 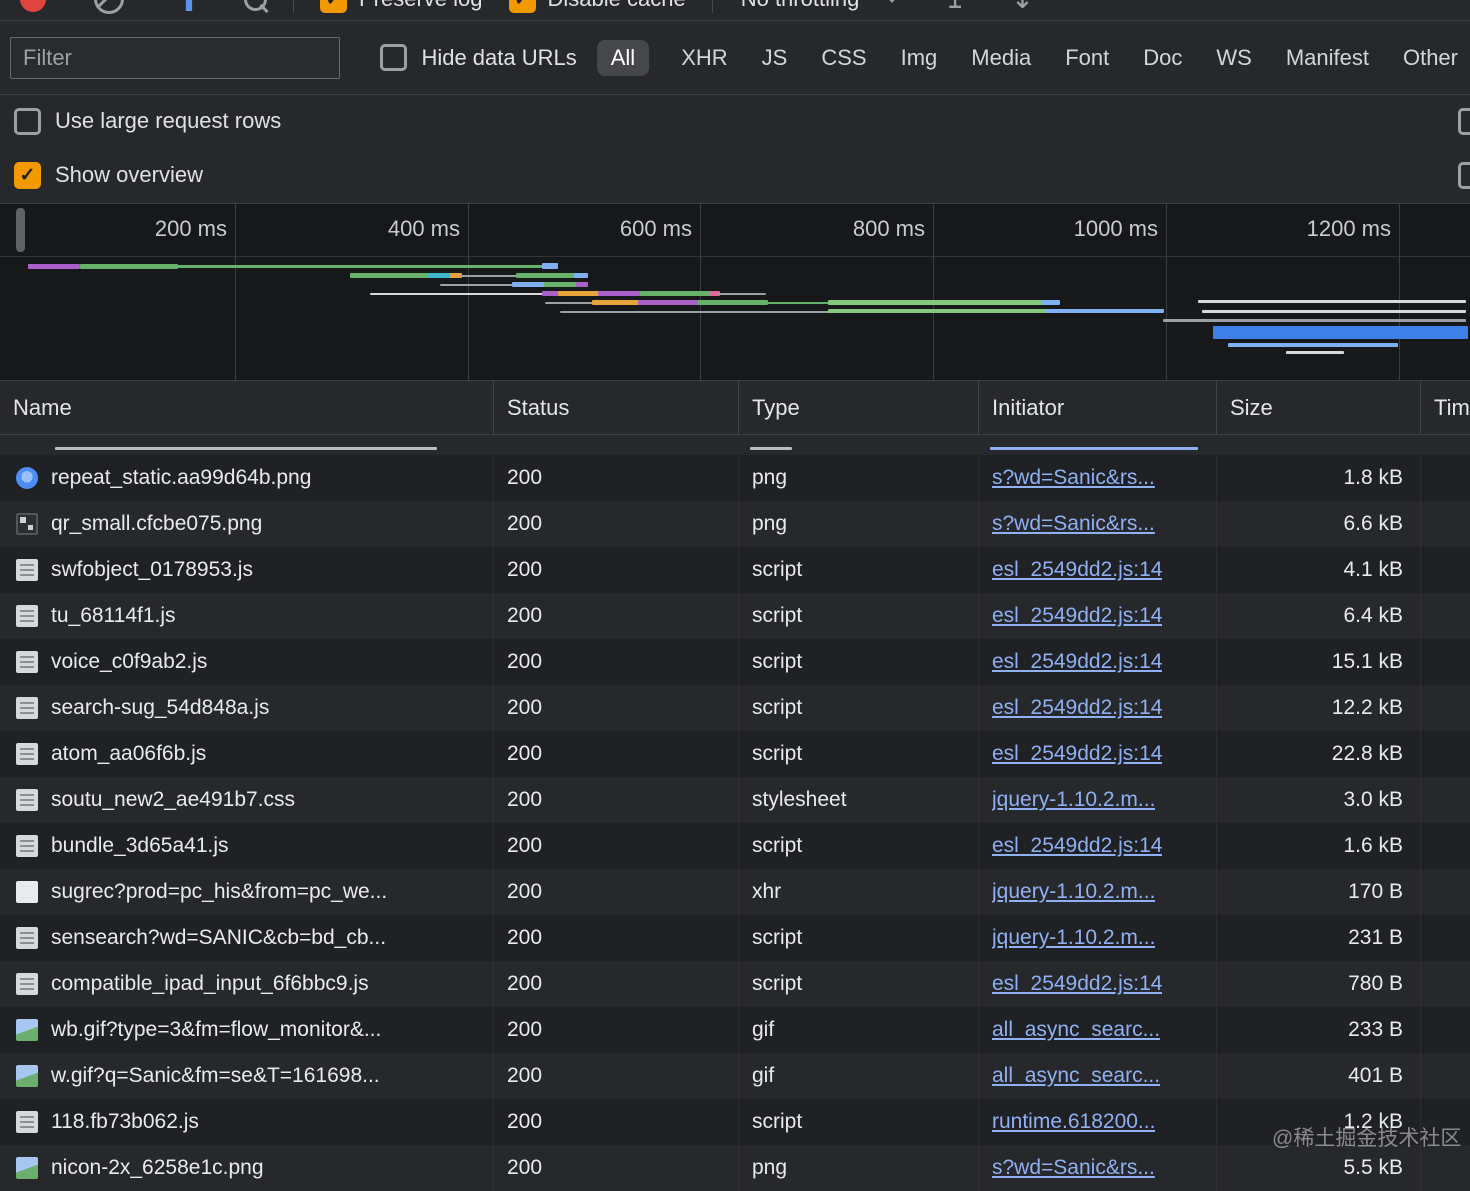 What do you see at coordinates (1399, 292) in the screenshot?
I see `overview-gridline` at bounding box center [1399, 292].